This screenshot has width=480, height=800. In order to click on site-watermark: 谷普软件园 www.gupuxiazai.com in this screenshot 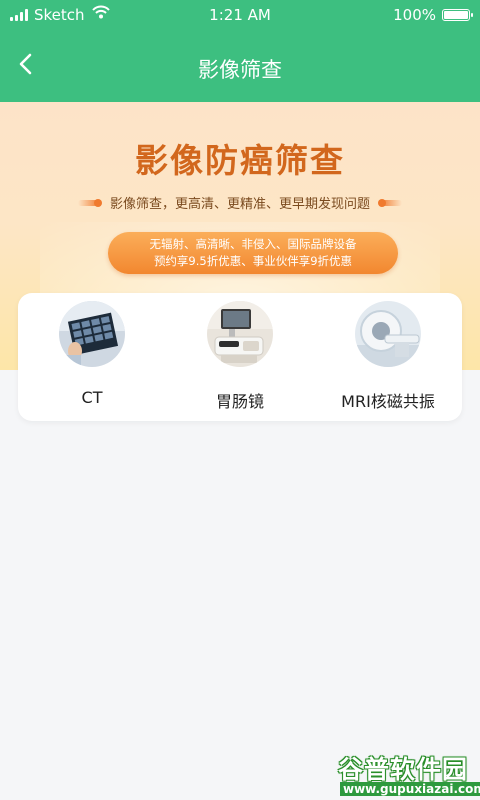, I will do `click(407, 775)`.